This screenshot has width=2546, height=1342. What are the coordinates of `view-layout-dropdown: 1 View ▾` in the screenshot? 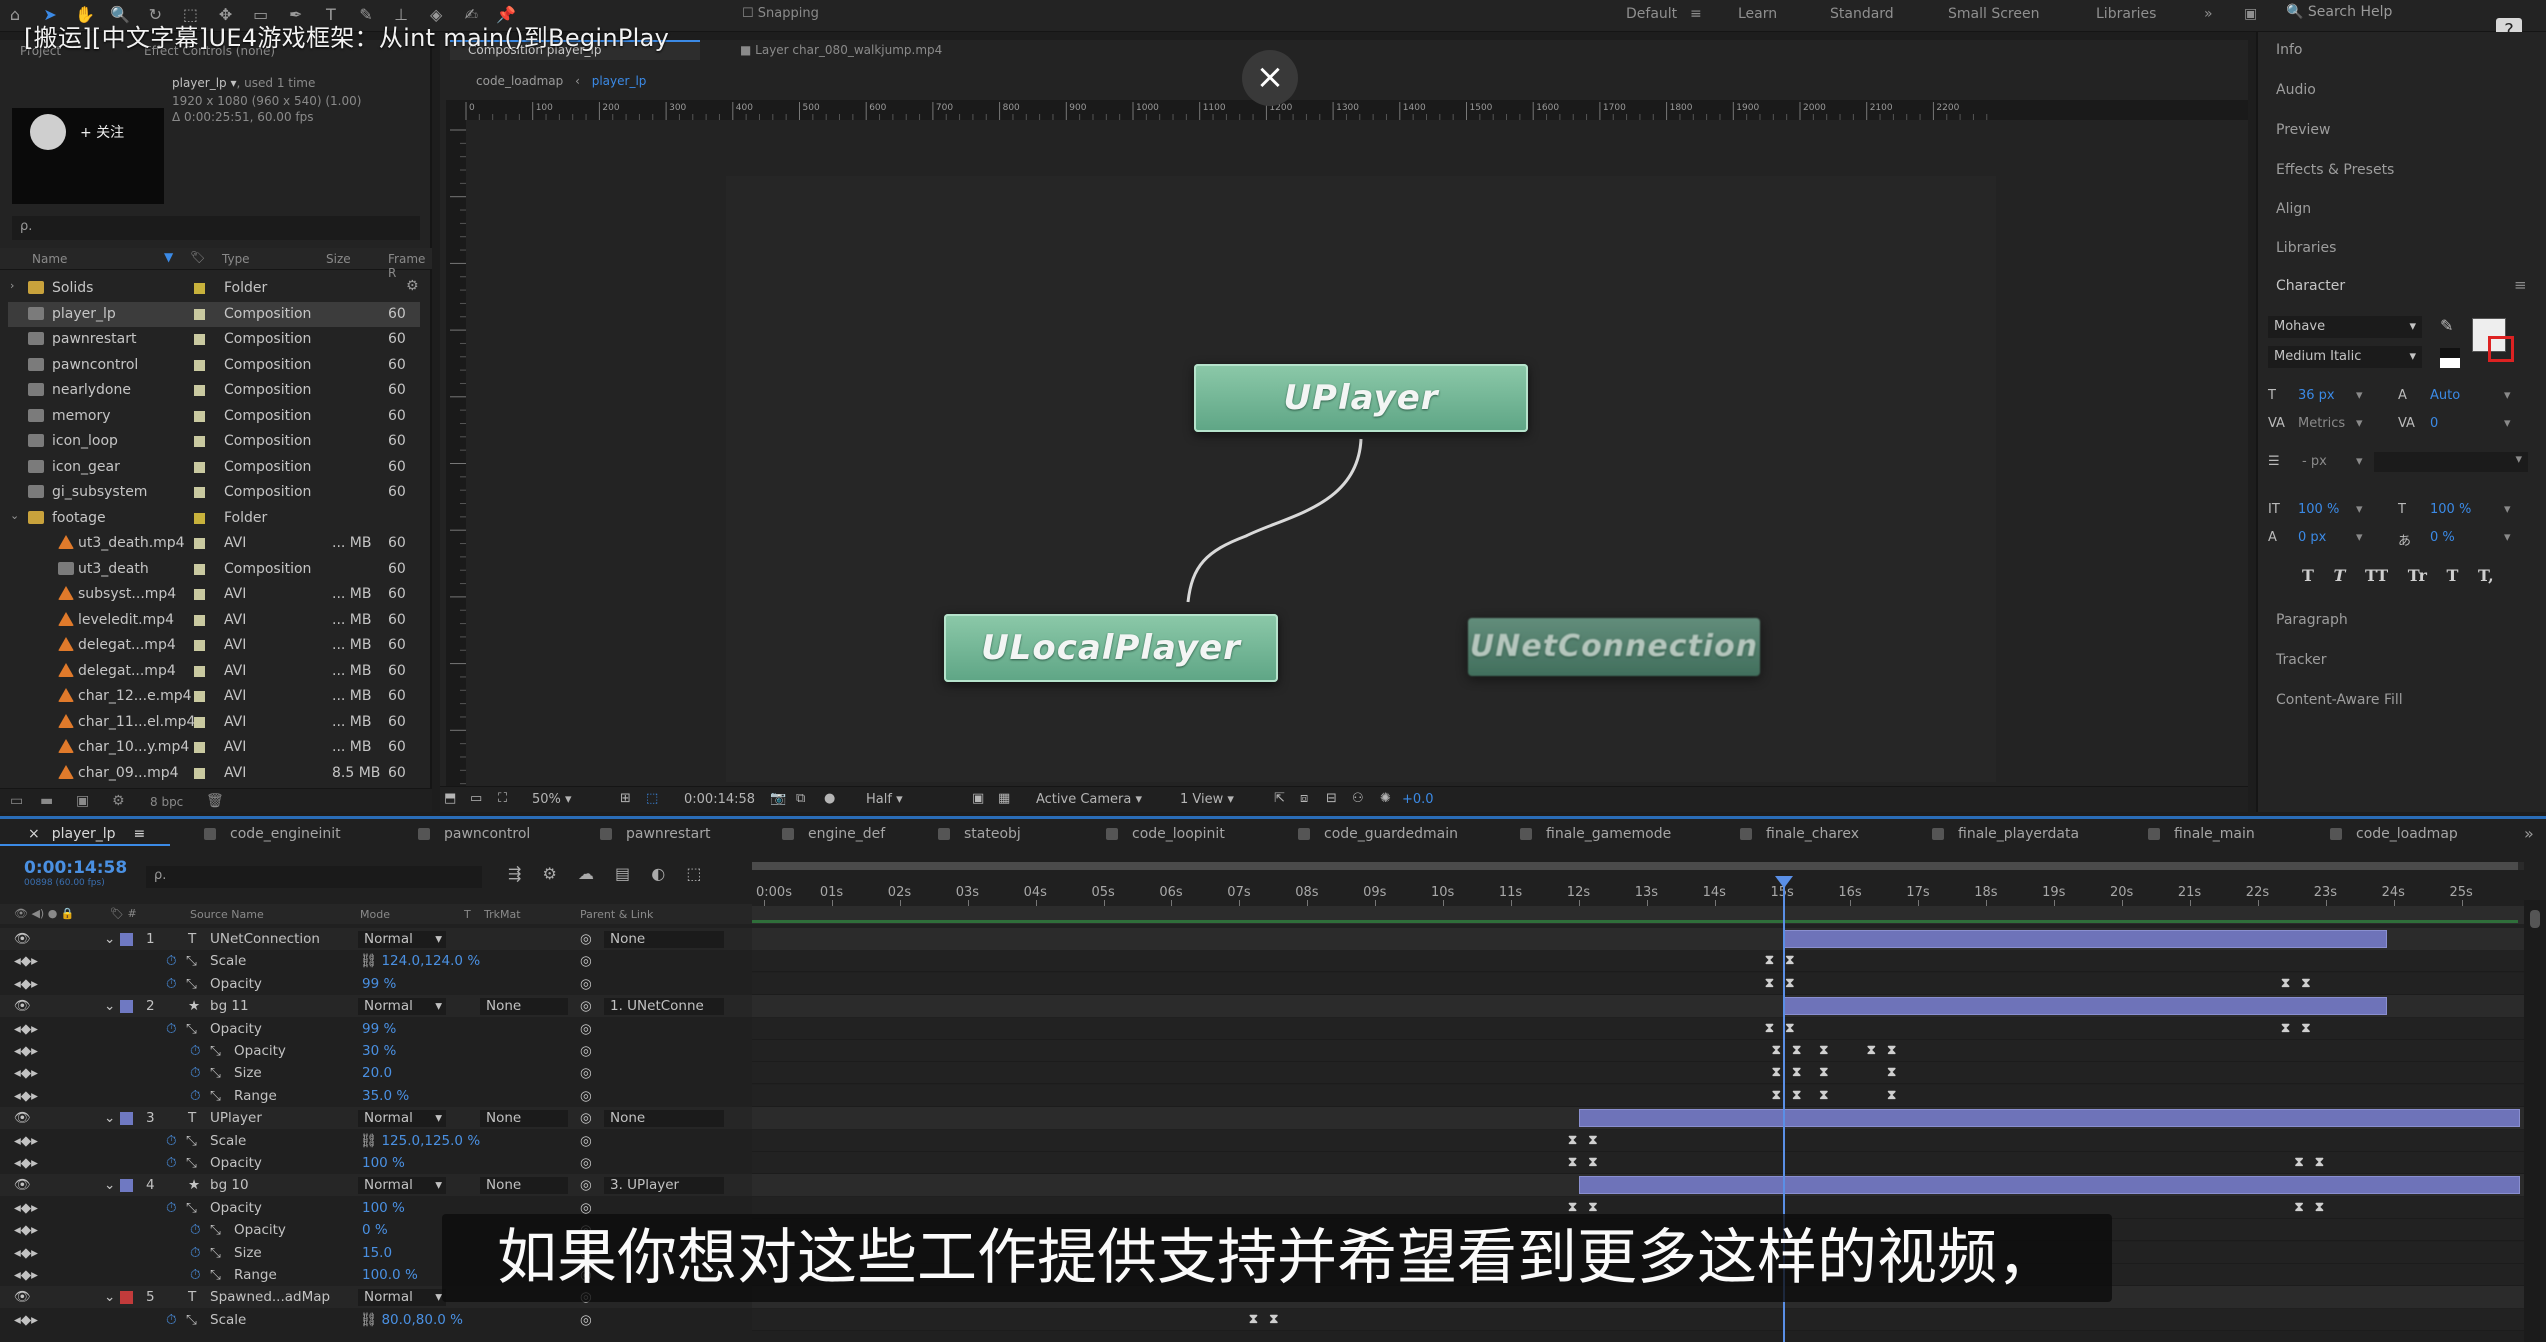 It's located at (1207, 799).